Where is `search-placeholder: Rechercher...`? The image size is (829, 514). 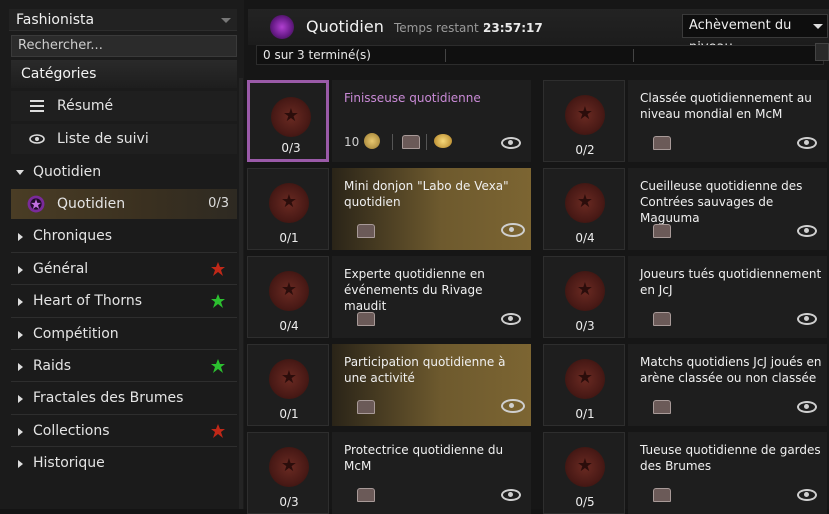 search-placeholder: Rechercher... is located at coordinates (60, 45).